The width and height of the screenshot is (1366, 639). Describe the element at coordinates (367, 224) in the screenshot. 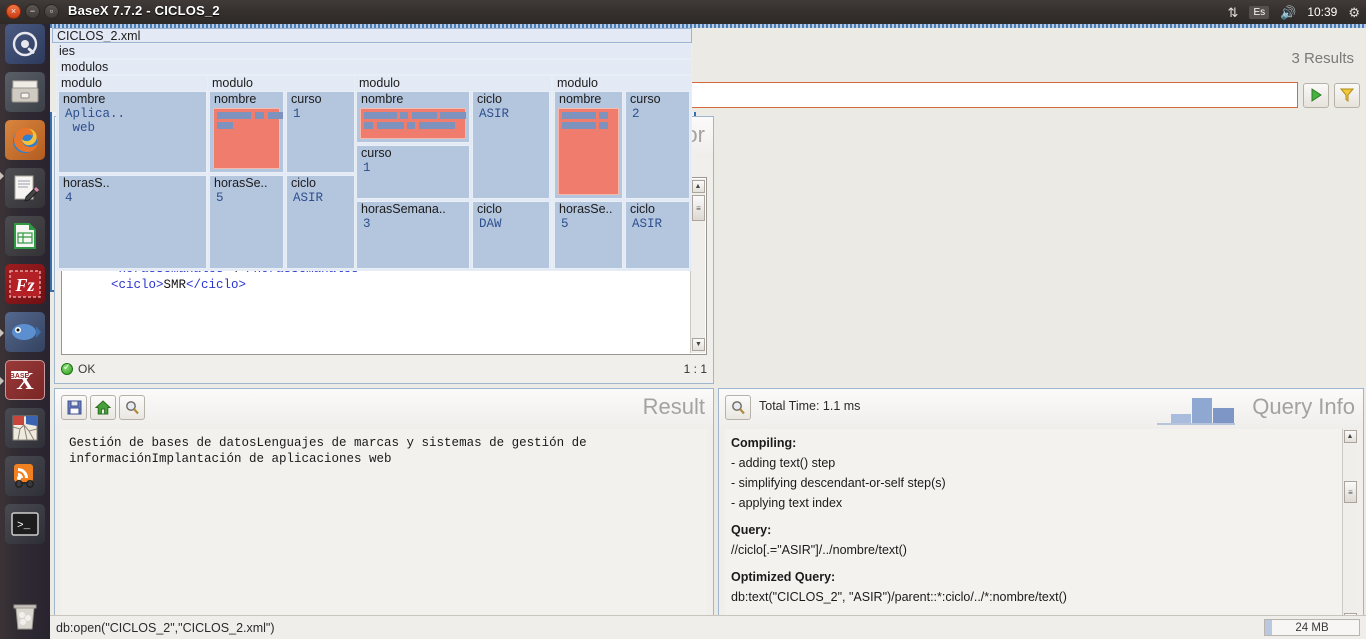

I see `map-field-value: 3` at that location.